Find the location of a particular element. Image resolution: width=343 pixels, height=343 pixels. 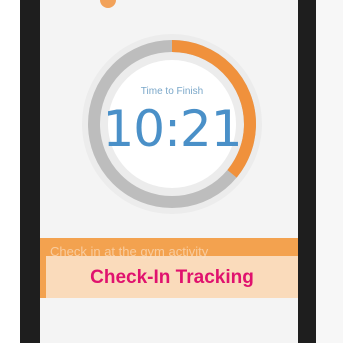

timer-value: 10:21 is located at coordinates (172, 129).